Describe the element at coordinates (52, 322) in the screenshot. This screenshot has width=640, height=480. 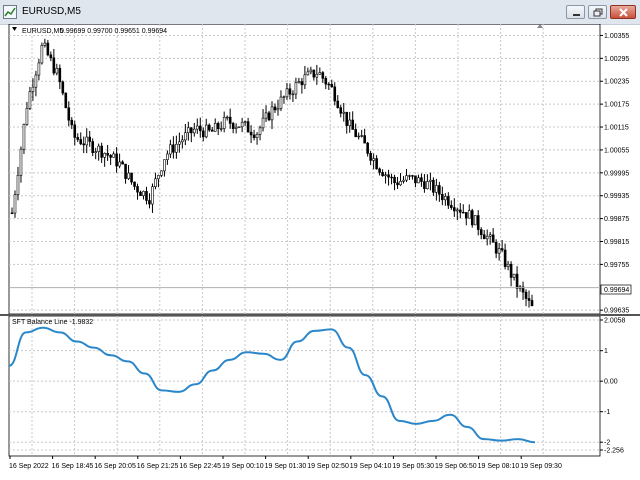
I see `indicator-header: SFT Balance Line -1.9832` at that location.